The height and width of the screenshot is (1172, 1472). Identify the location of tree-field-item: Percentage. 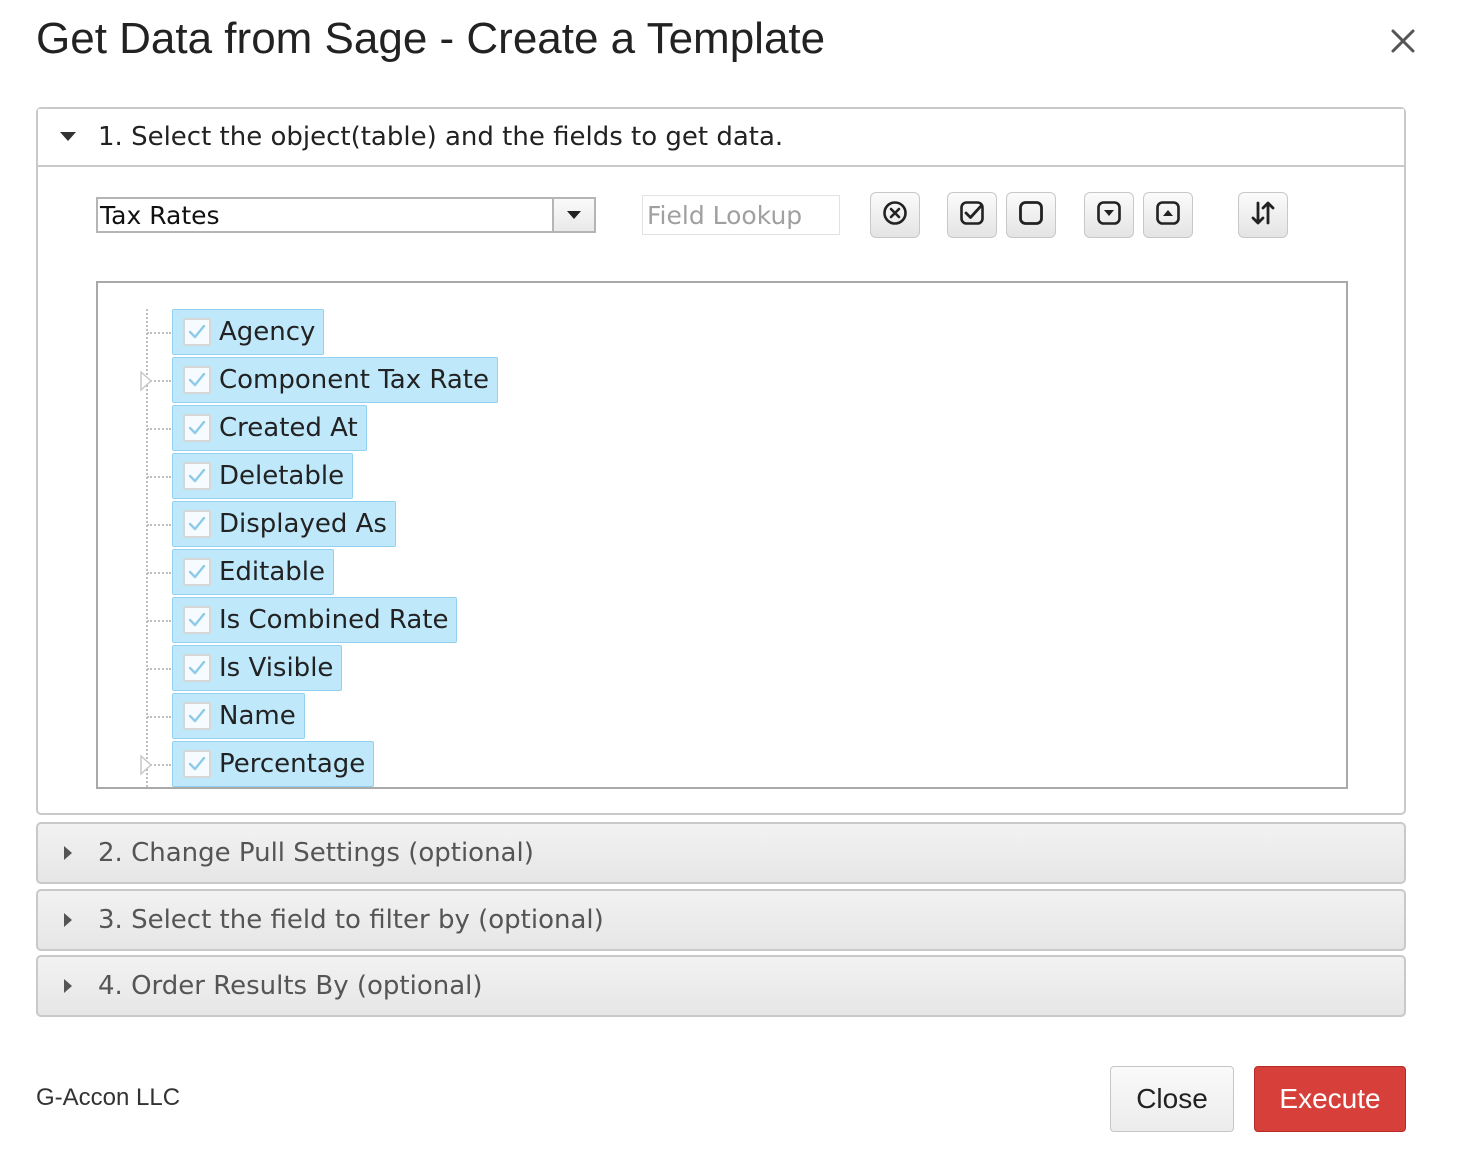
(257, 764).